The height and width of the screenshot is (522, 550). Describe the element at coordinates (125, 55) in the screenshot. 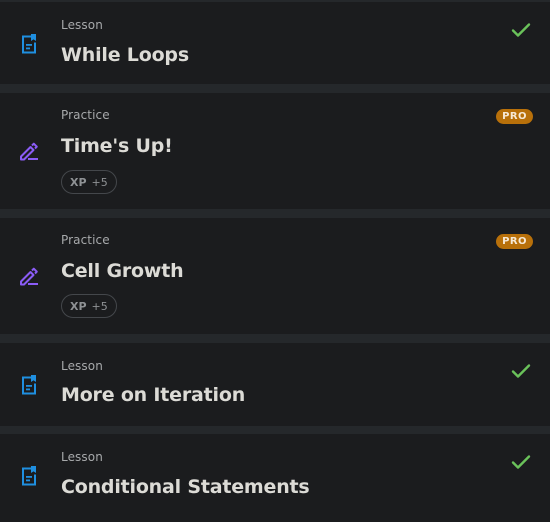

I see `item-title: While Loops` at that location.